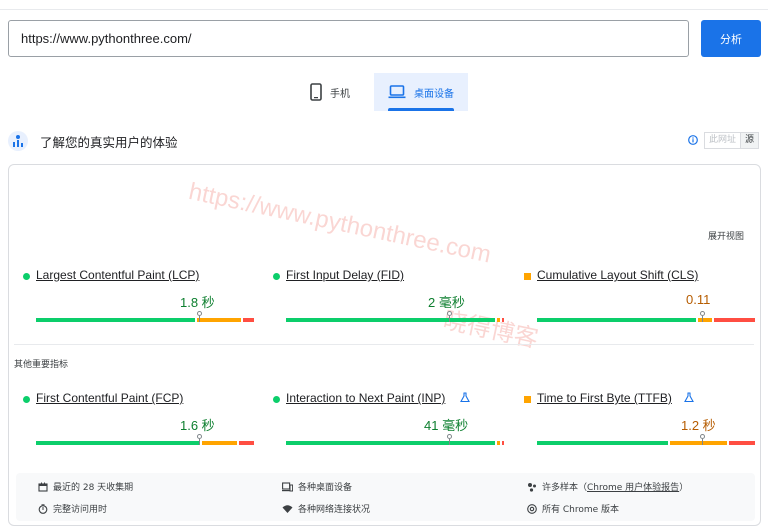 The height and width of the screenshot is (531, 768). Describe the element at coordinates (434, 94) in the screenshot. I see `tab-desktop-label: 桌面设备` at that location.